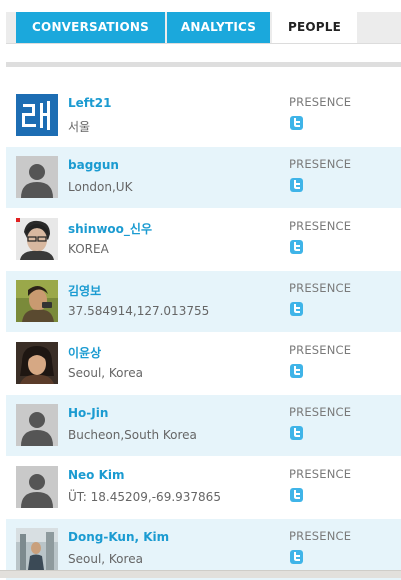 This screenshot has width=401, height=580. I want to click on person-location: KOREA, so click(88, 249).